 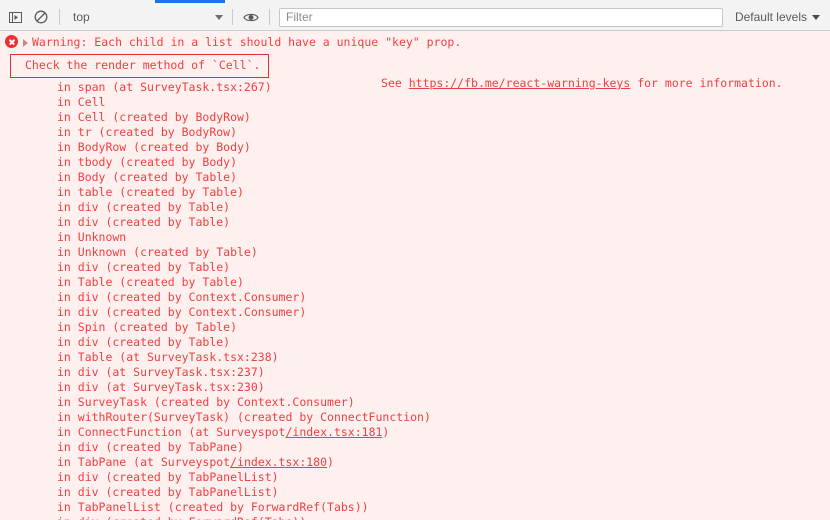 What do you see at coordinates (415, 117) in the screenshot?
I see `stack-frame: in Cell (created by BodyRow)` at bounding box center [415, 117].